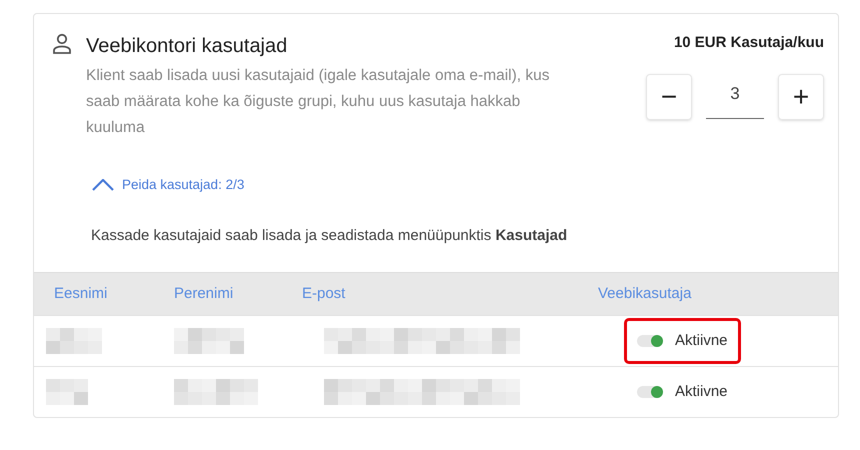  I want to click on plus-button: +, so click(801, 97).